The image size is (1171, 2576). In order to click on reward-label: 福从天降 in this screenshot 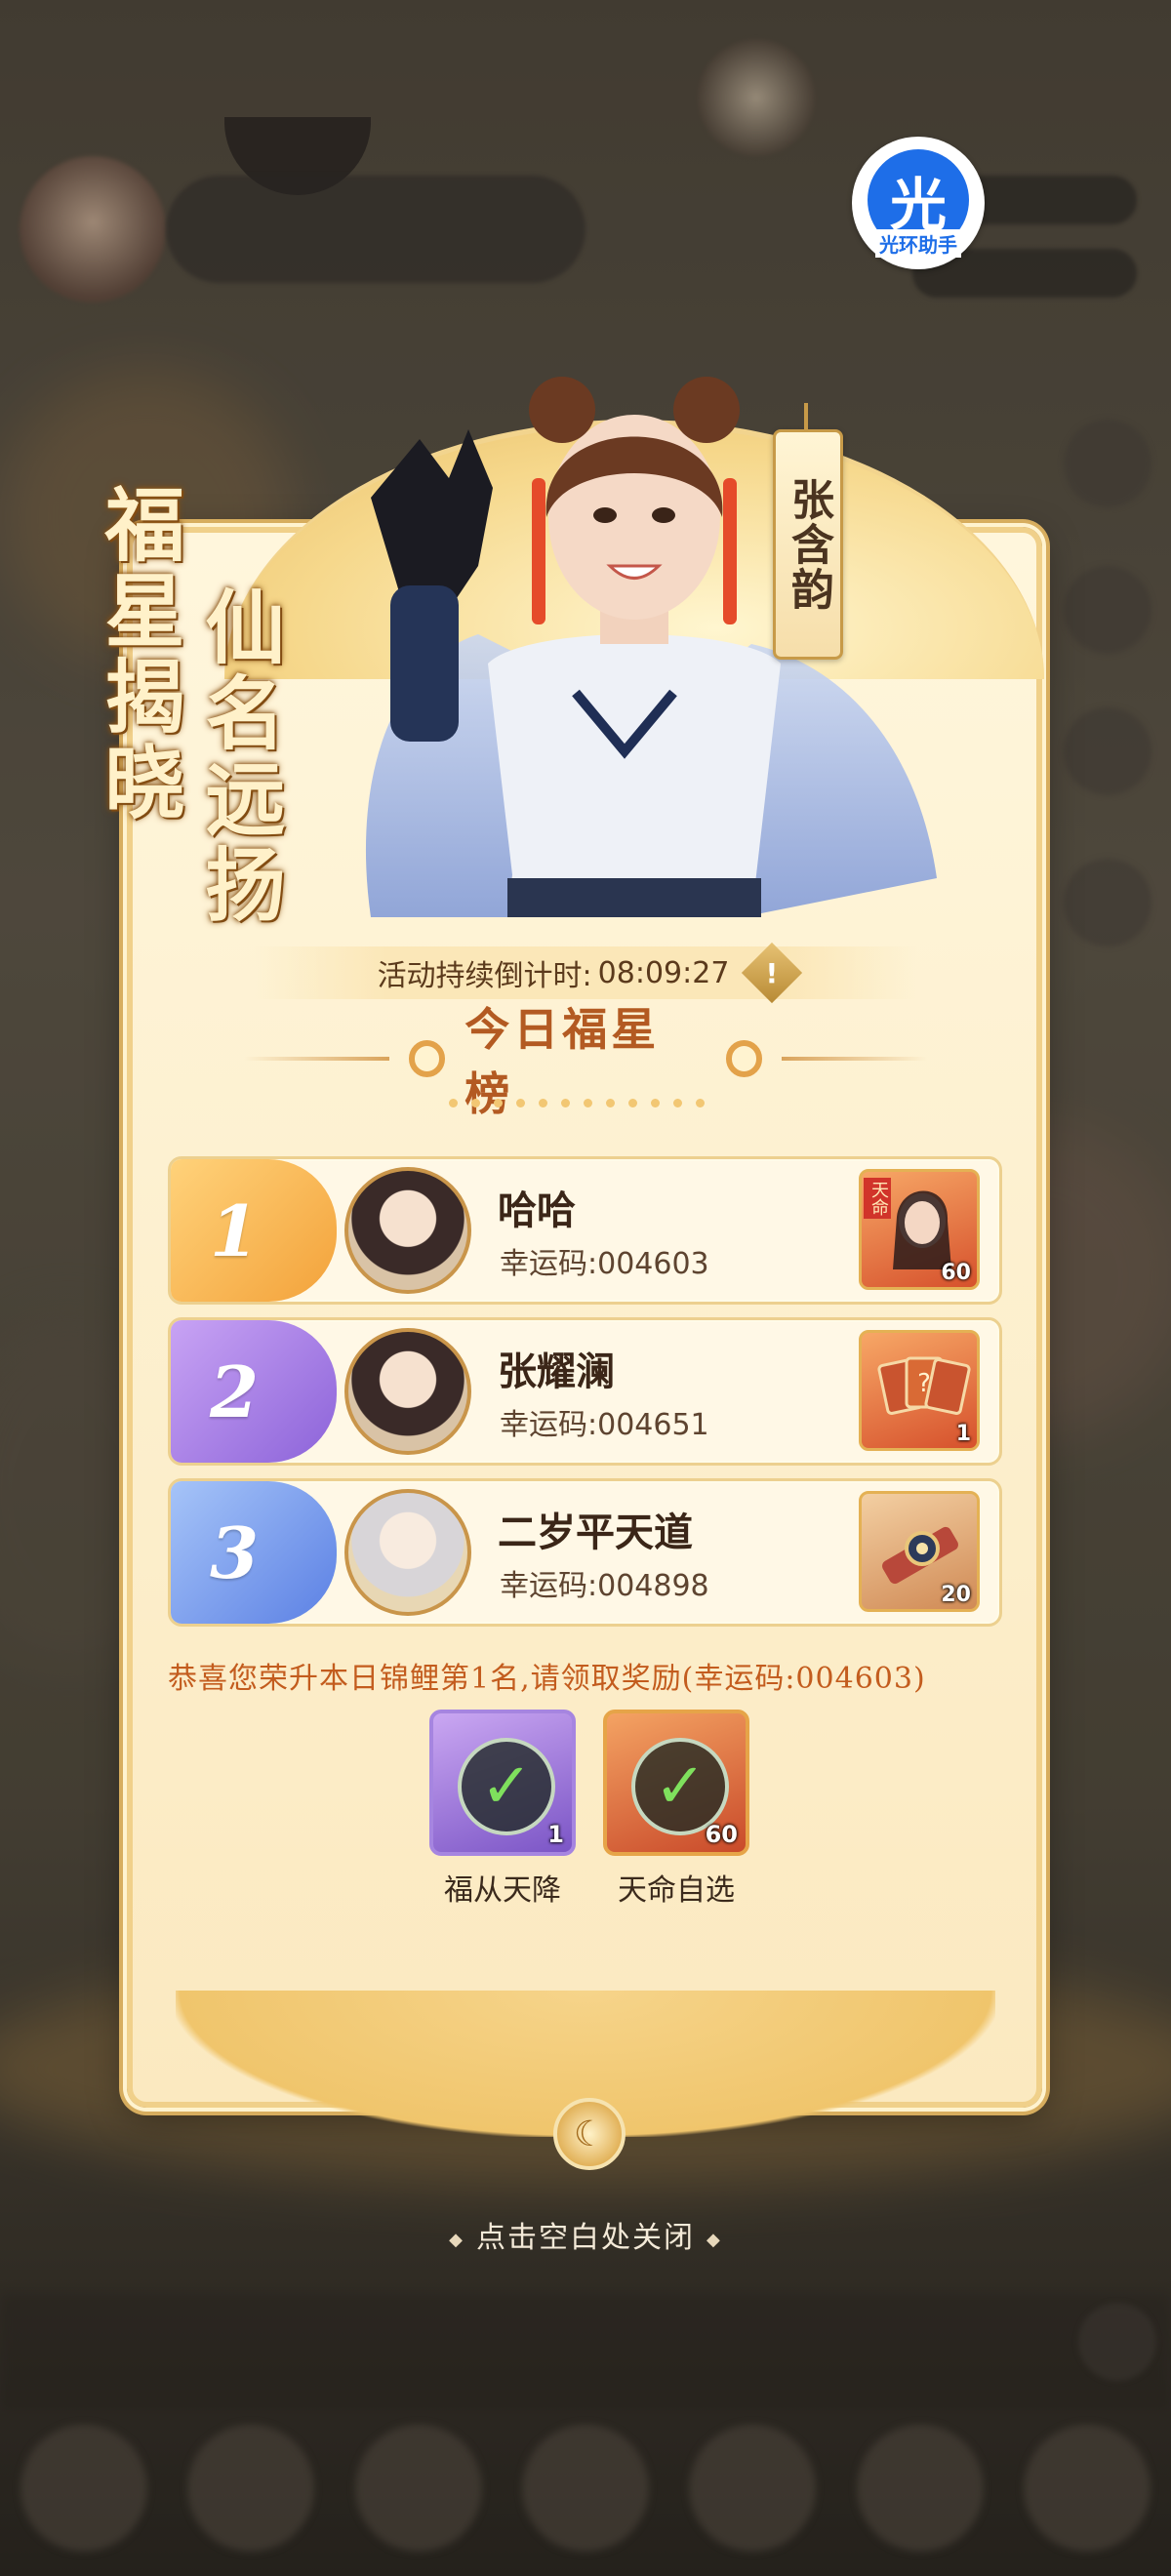, I will do `click(502, 1890)`.